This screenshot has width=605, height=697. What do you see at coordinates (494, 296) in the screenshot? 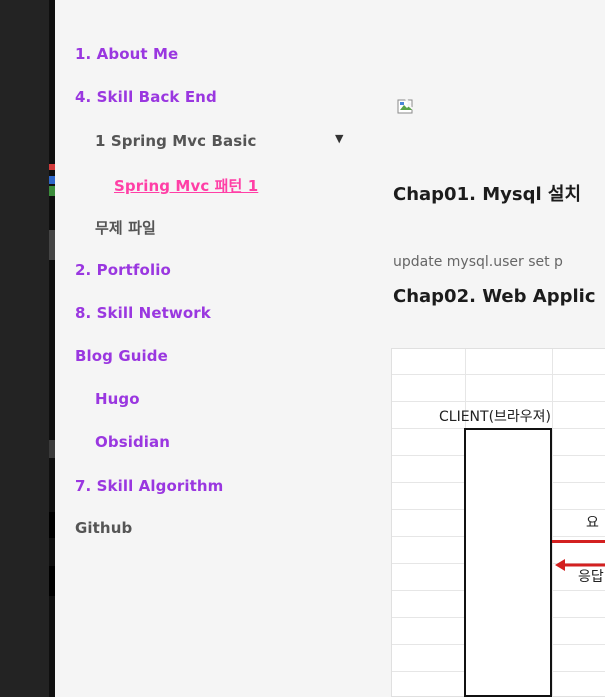
I see `chapter-heading-web-app: Chap02. Web Applic` at bounding box center [494, 296].